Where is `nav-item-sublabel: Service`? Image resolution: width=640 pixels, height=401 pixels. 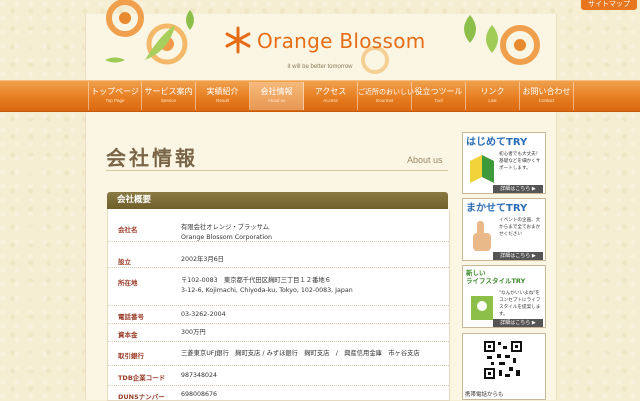 nav-item-sublabel: Service is located at coordinates (168, 100).